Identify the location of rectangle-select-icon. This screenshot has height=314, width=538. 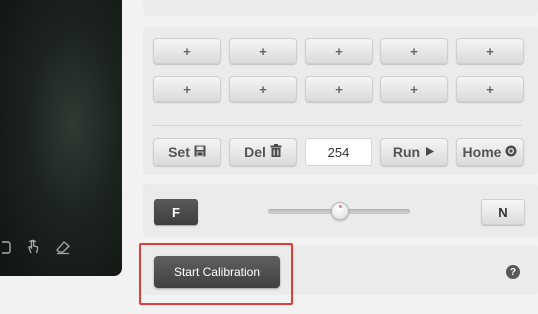
(7, 247).